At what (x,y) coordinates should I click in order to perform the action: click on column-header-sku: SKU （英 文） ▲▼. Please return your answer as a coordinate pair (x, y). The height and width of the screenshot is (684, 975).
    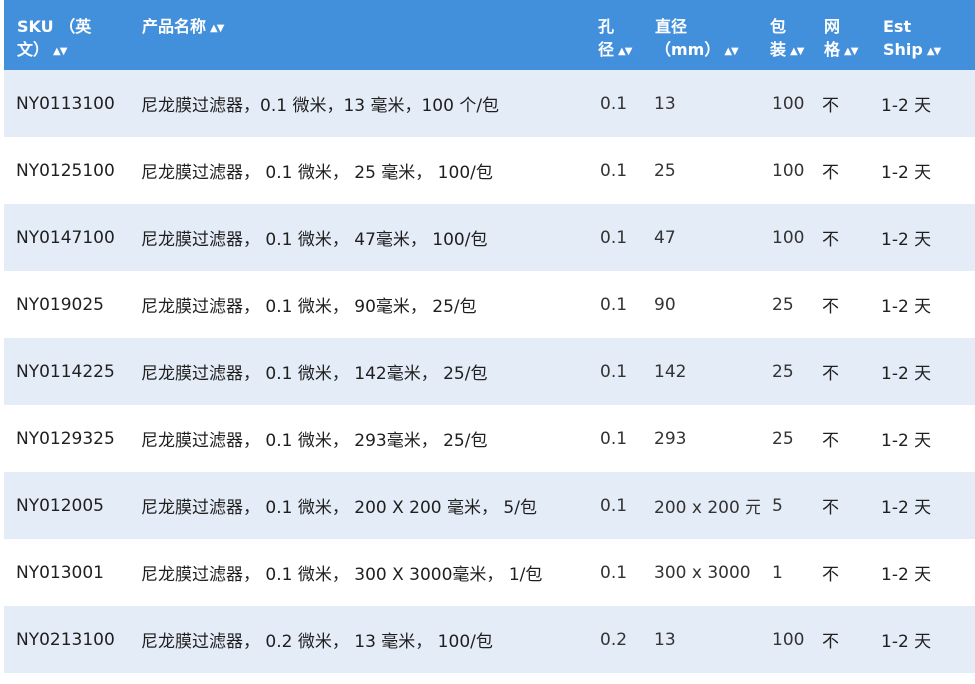
    Looking at the image, I should click on (66, 35).